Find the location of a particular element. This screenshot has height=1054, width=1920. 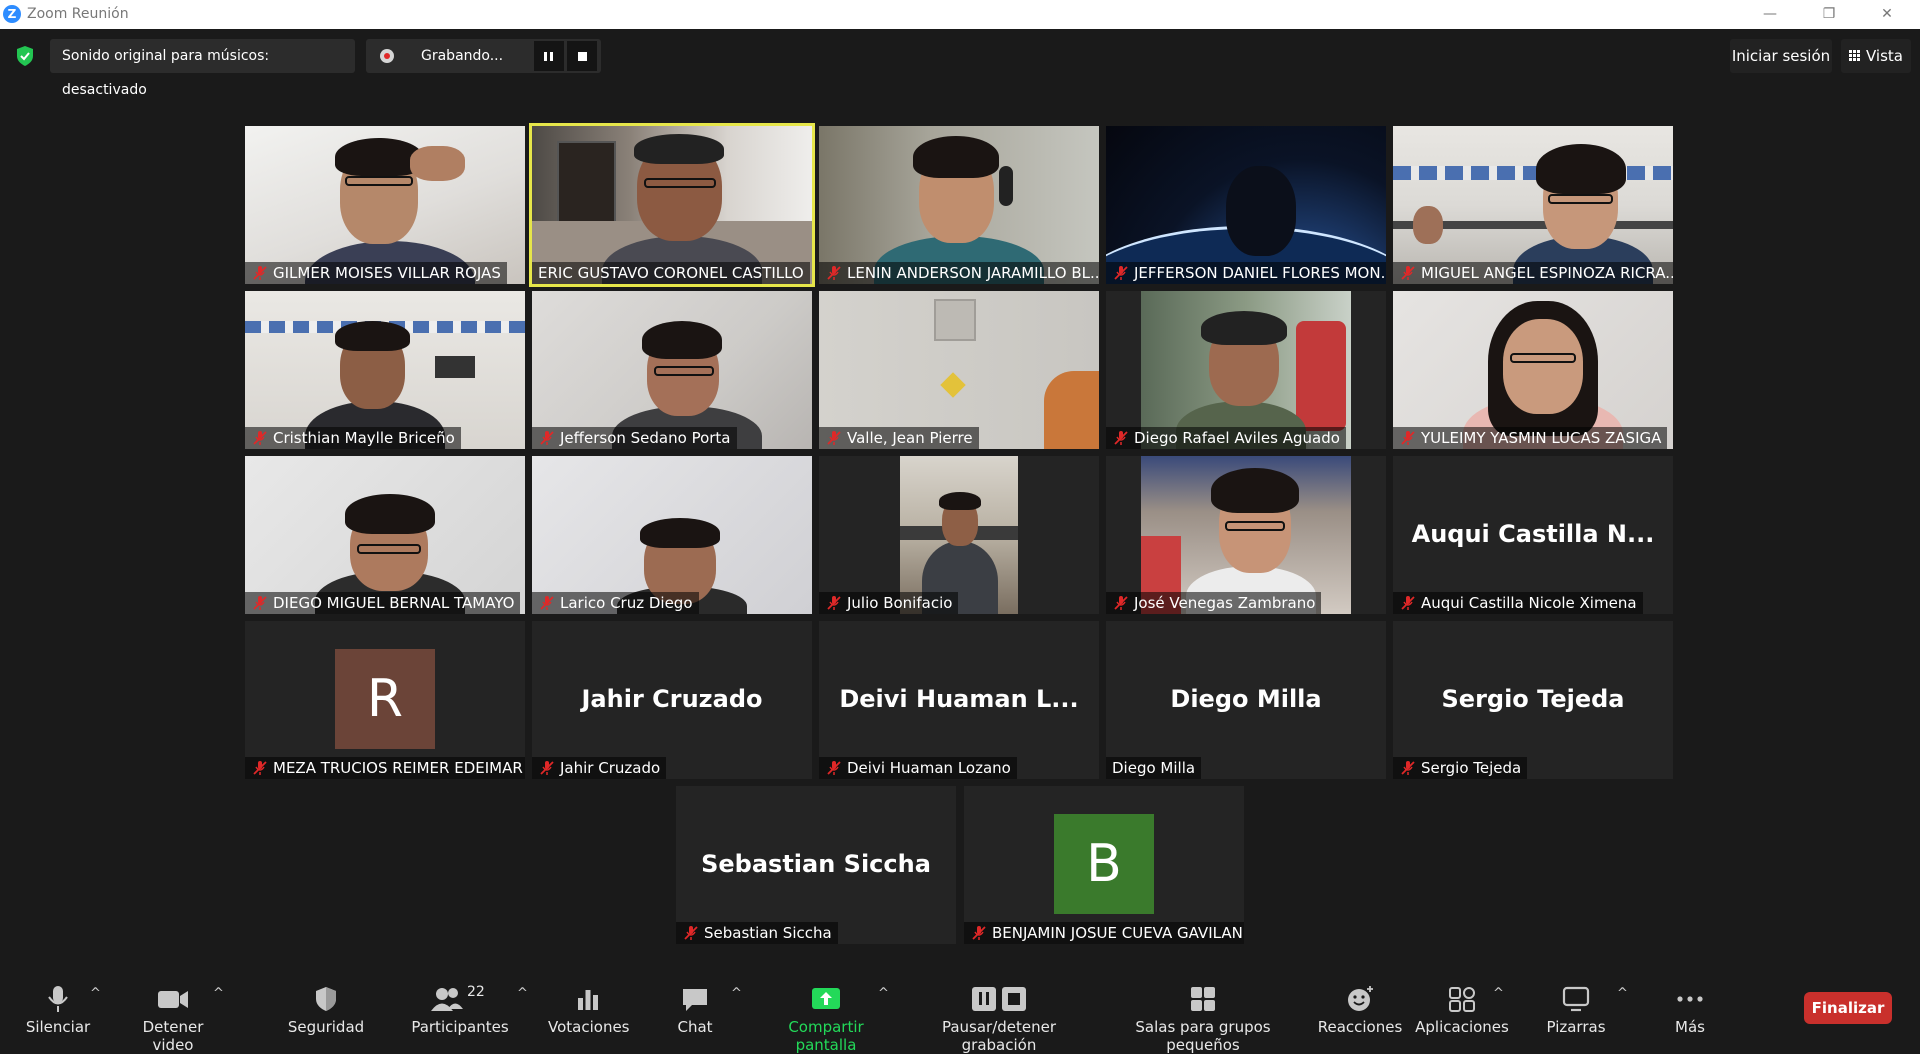

participants-button: 22 Participantes is located at coordinates (460, 1010).